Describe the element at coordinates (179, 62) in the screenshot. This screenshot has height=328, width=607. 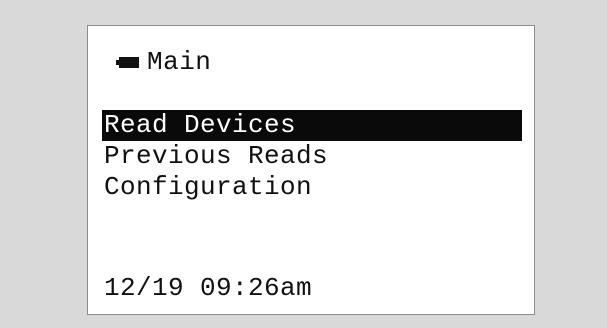
I see `screen-title: Main` at that location.